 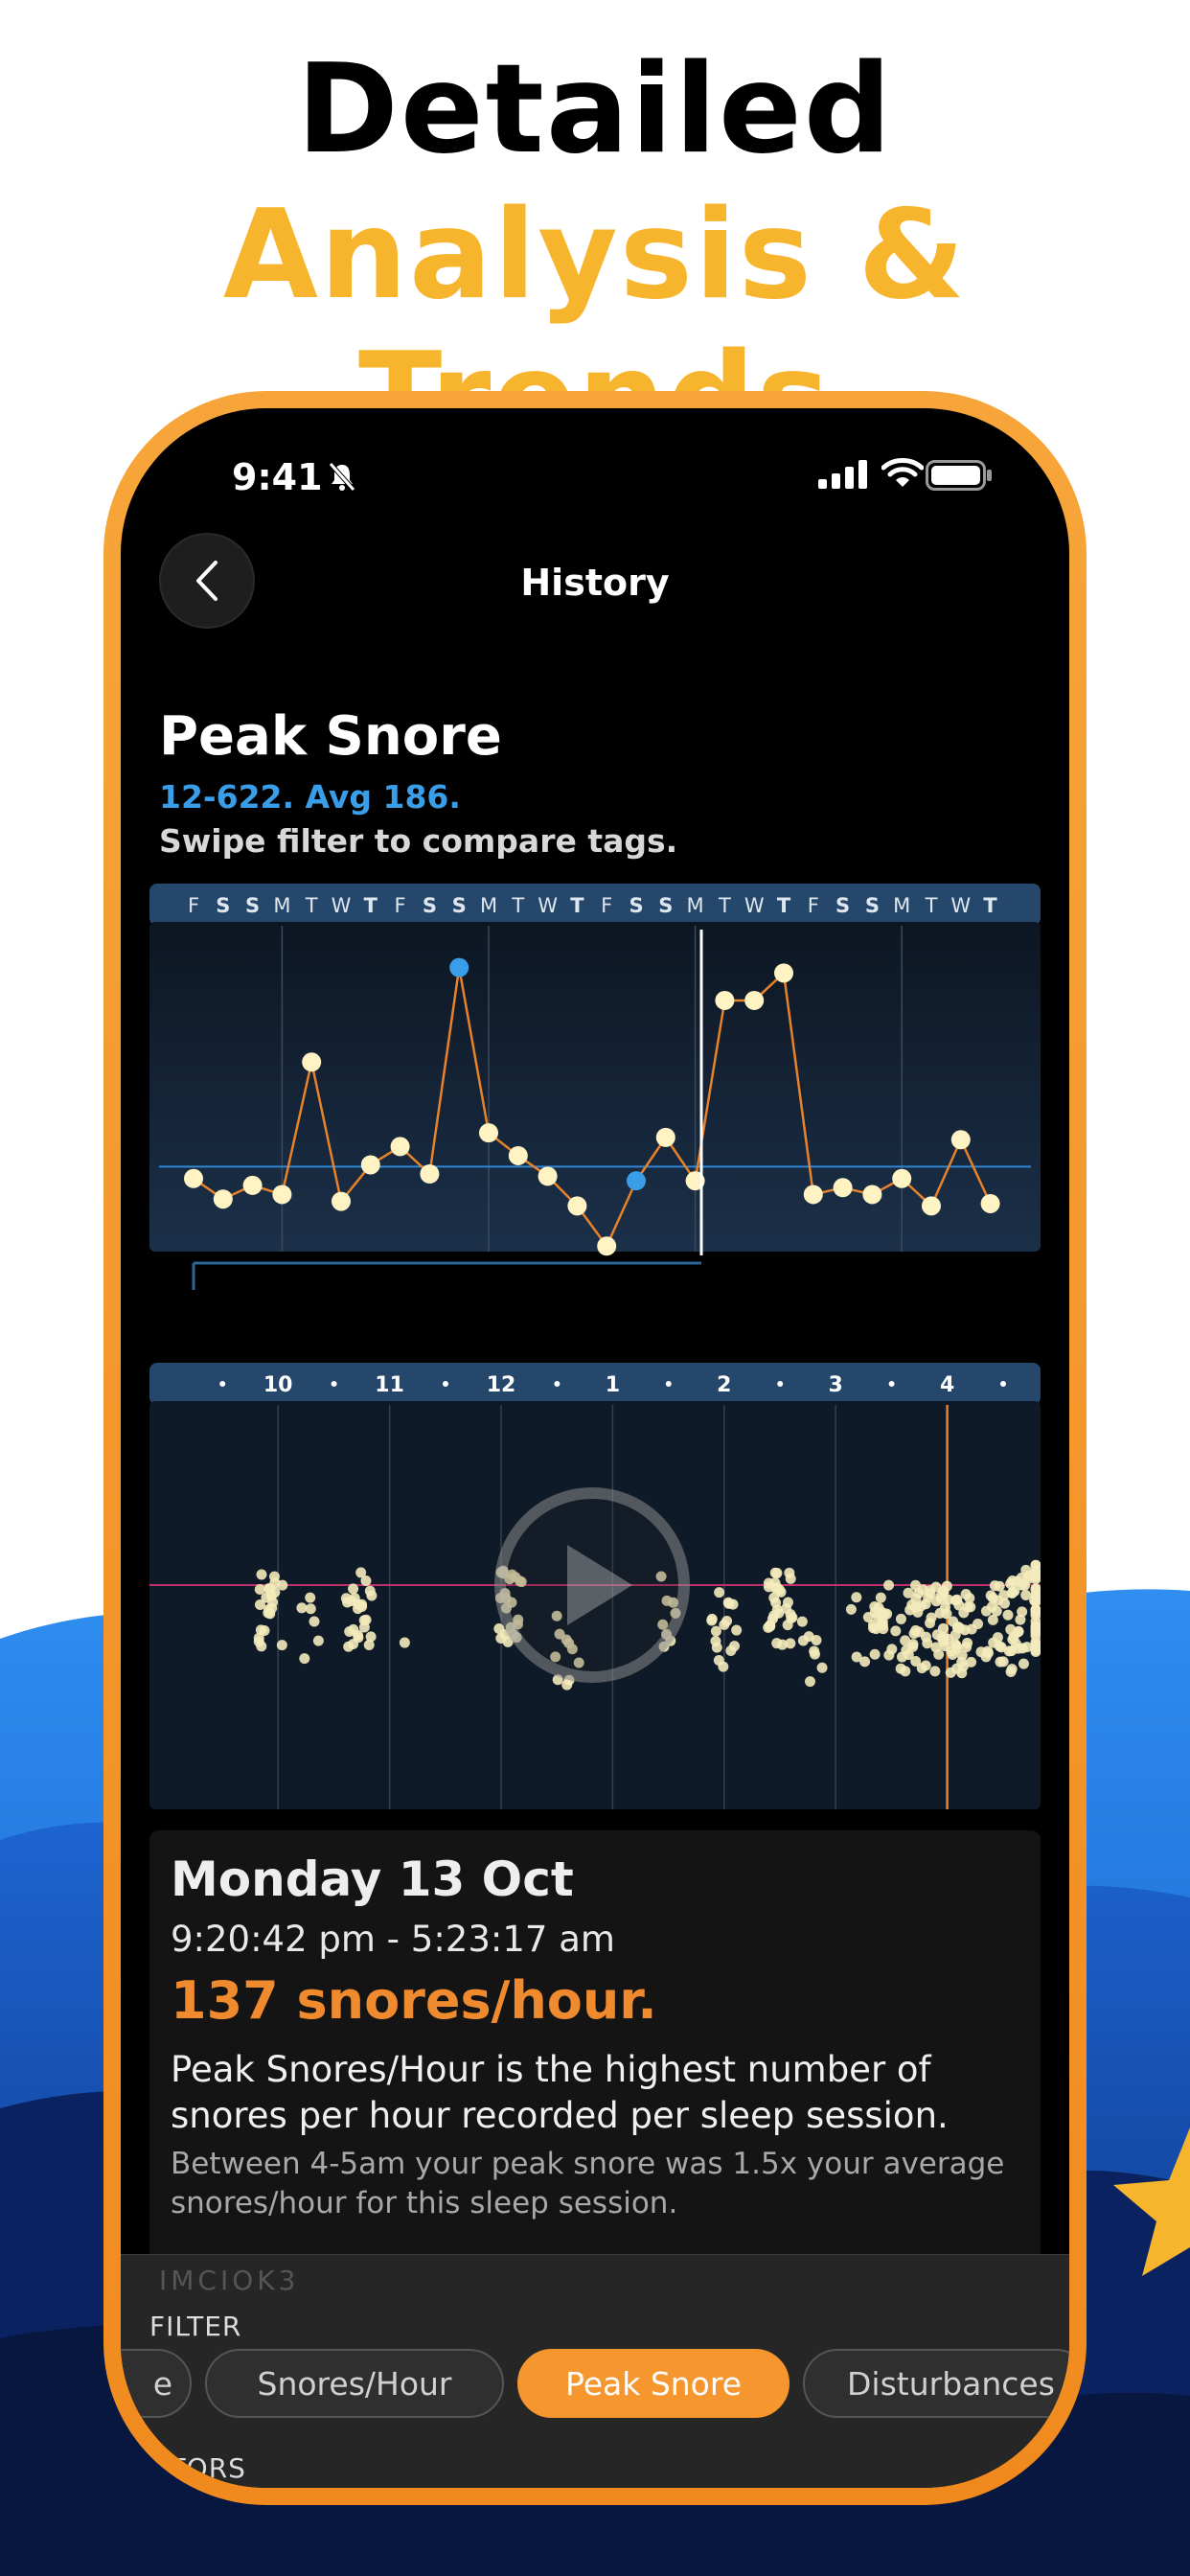 I want to click on hour-tick-label: 2, so click(x=724, y=1385).